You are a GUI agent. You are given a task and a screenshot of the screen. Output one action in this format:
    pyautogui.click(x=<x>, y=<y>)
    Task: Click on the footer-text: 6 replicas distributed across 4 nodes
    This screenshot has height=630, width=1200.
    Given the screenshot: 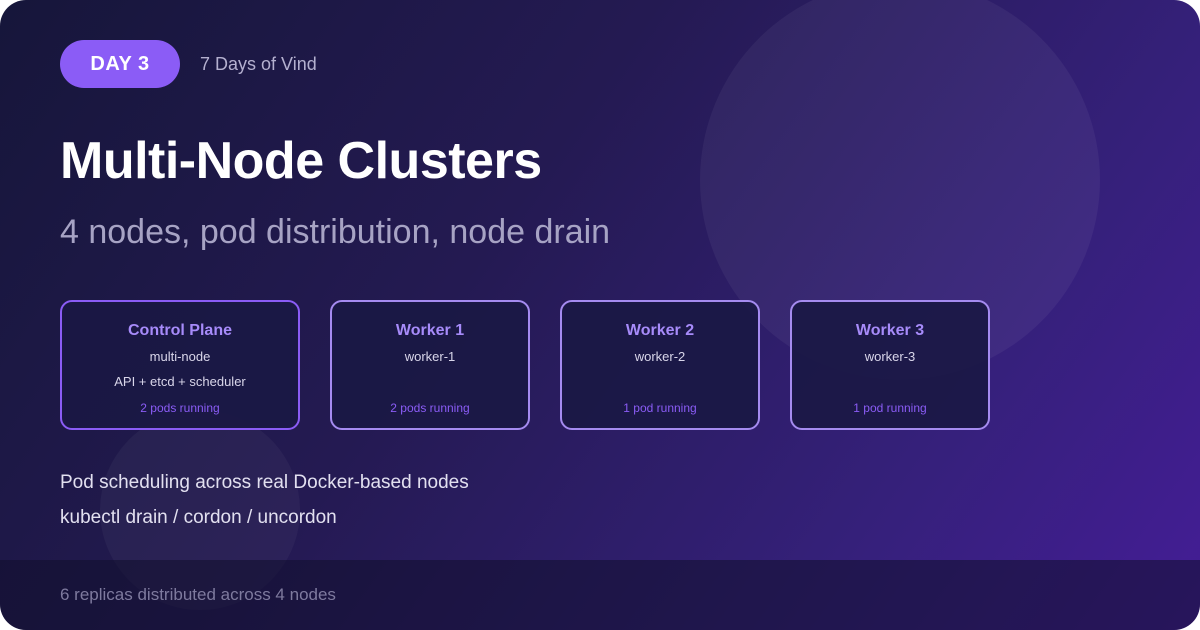 What is the action you would take?
    pyautogui.click(x=198, y=594)
    